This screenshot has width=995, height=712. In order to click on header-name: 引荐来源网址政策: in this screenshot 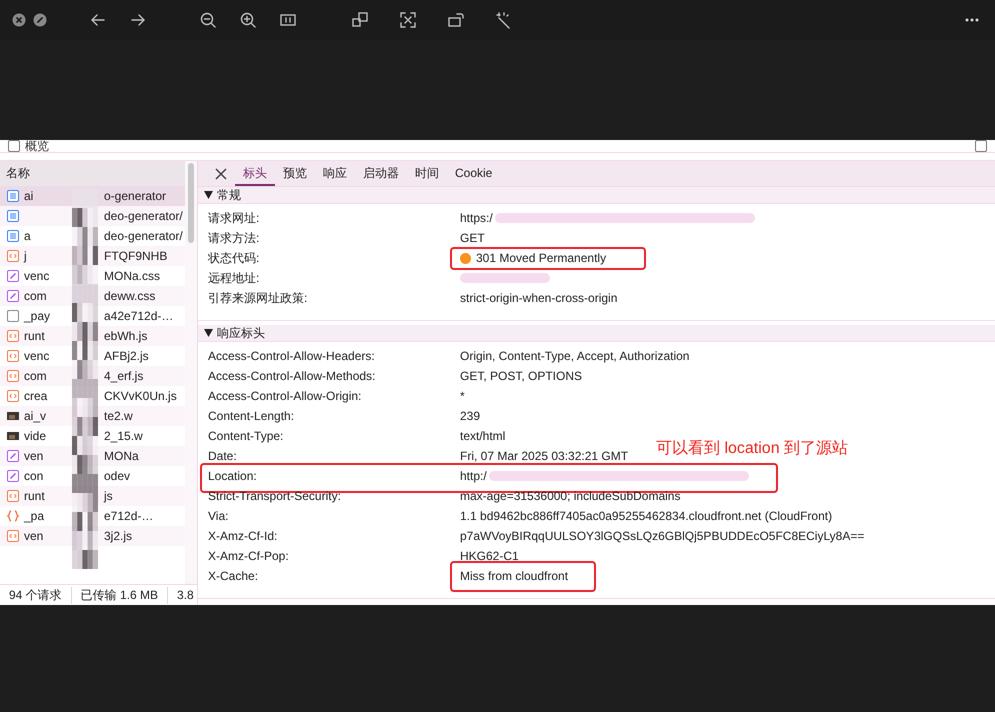, I will do `click(257, 298)`.